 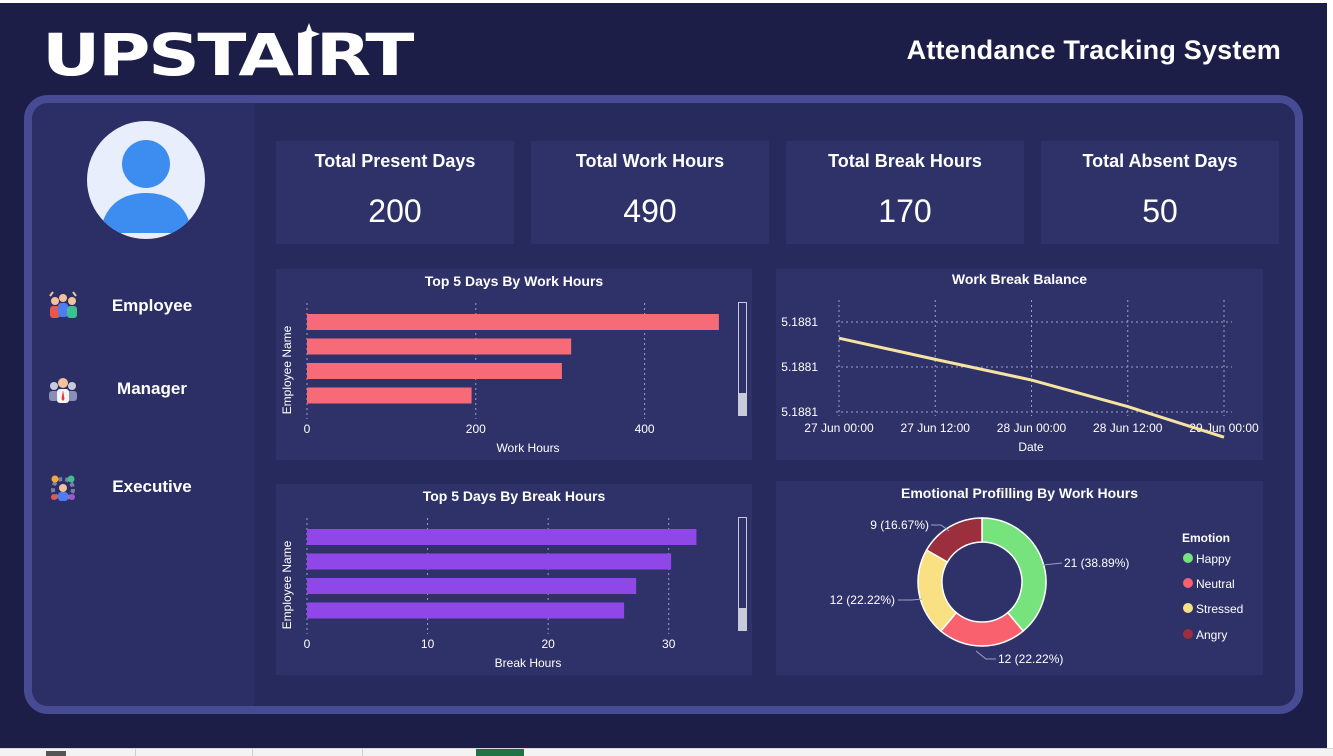 I want to click on x-tick-label: 400, so click(x=645, y=429).